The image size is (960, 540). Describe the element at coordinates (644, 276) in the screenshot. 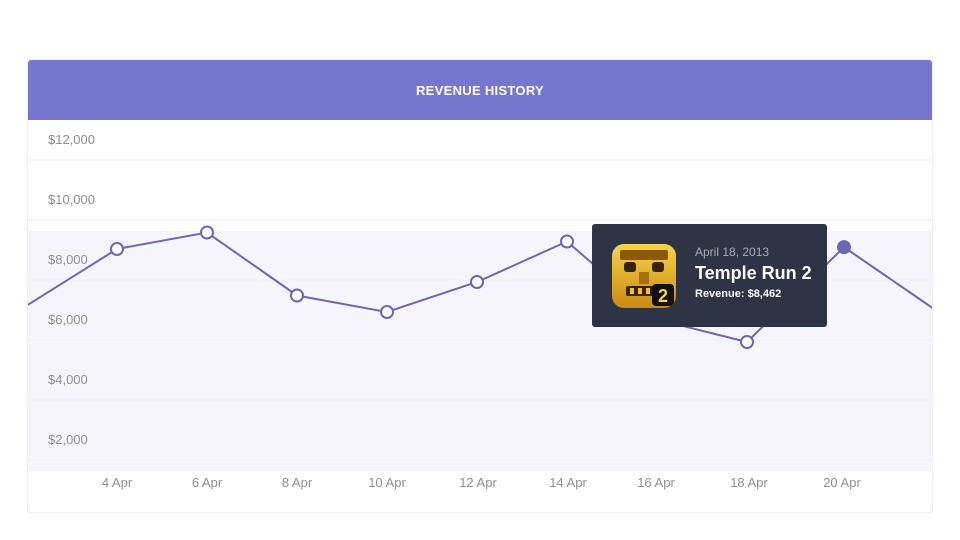

I see `temple-run-2-app-icon: 2` at that location.